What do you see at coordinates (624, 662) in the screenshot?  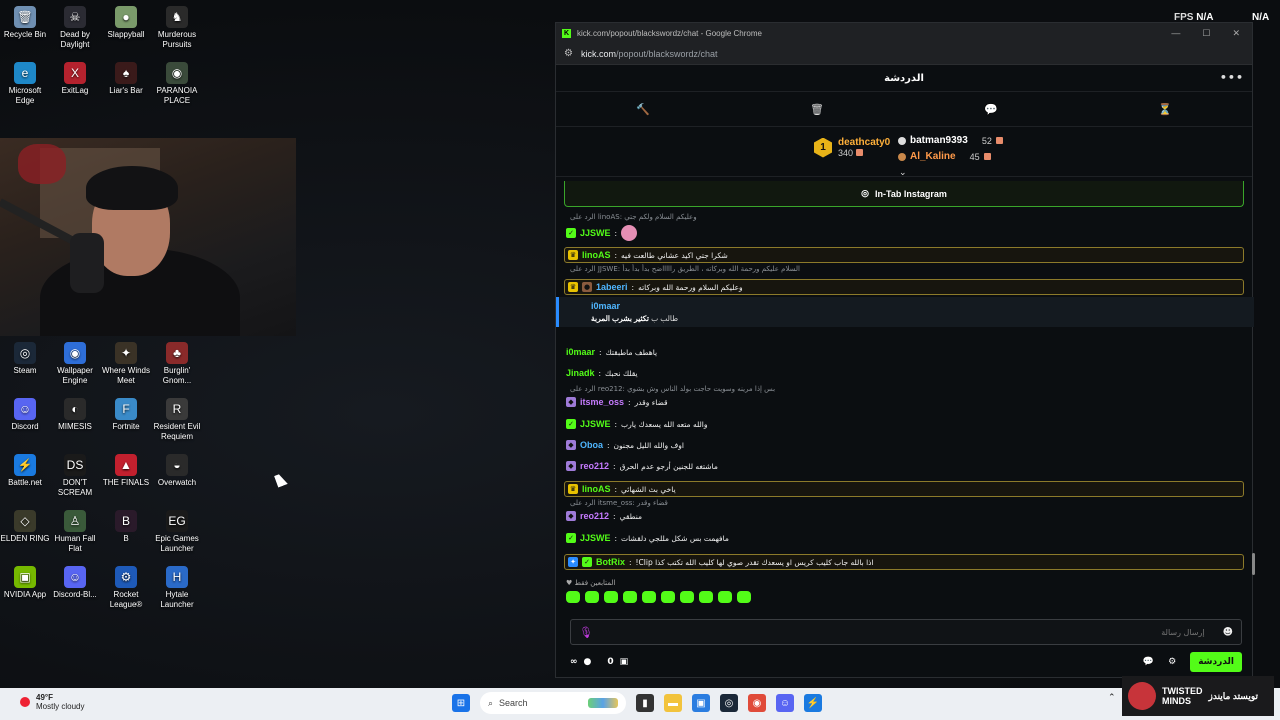 I see `store-icon: ▣` at bounding box center [624, 662].